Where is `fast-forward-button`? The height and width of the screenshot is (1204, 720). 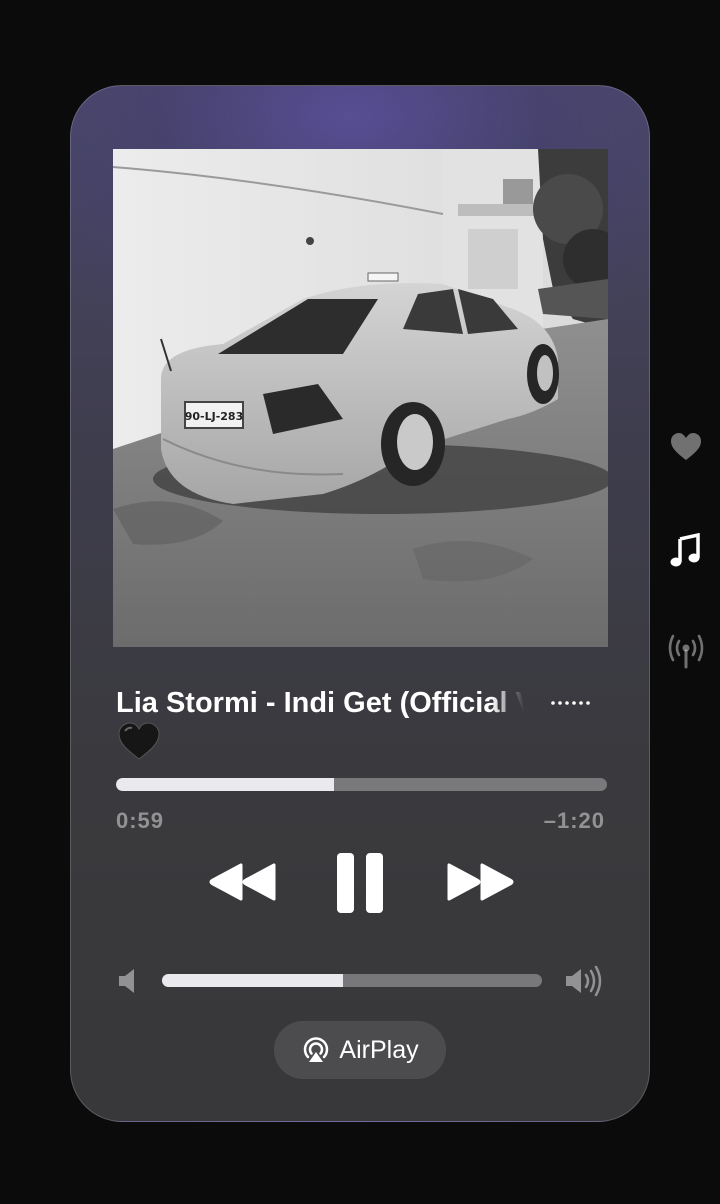
fast-forward-button is located at coordinates (480, 882).